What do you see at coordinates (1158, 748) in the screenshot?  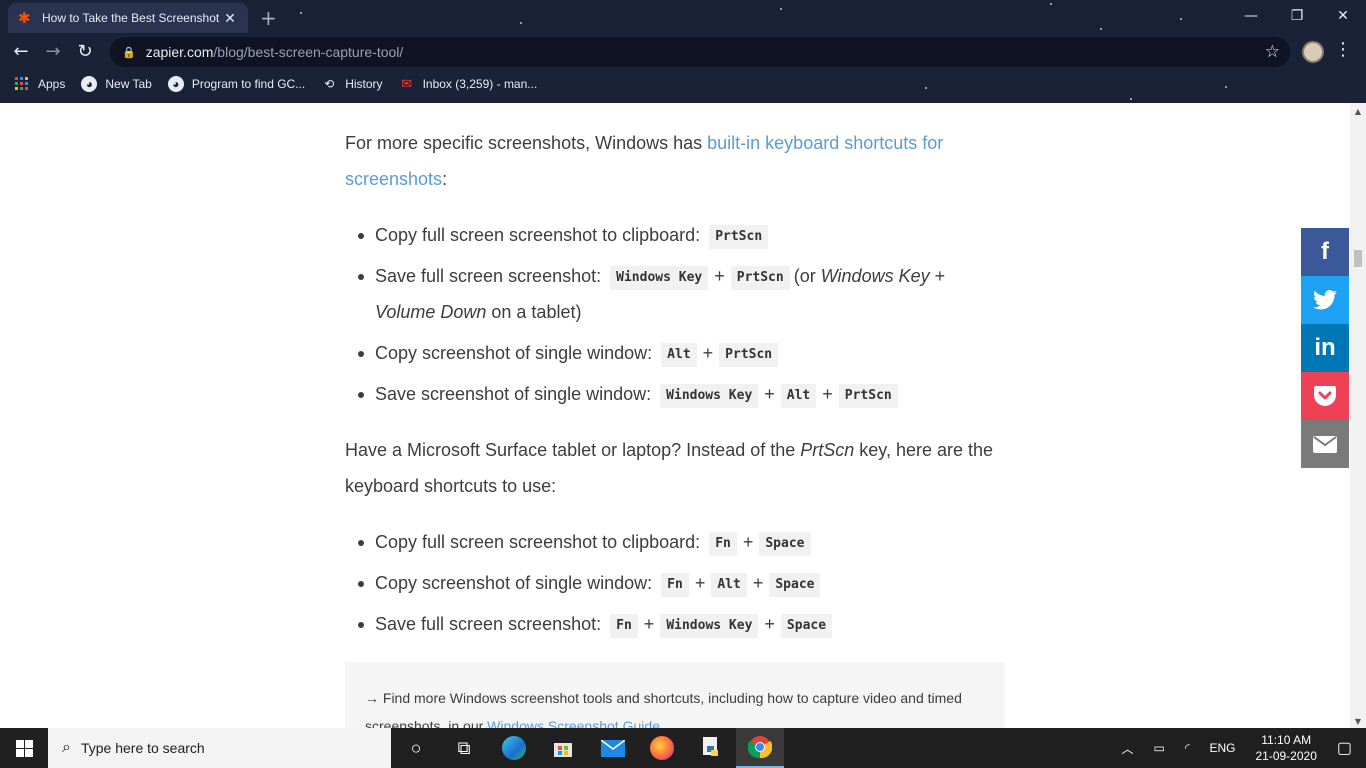 I see `battery-icon: ▭` at bounding box center [1158, 748].